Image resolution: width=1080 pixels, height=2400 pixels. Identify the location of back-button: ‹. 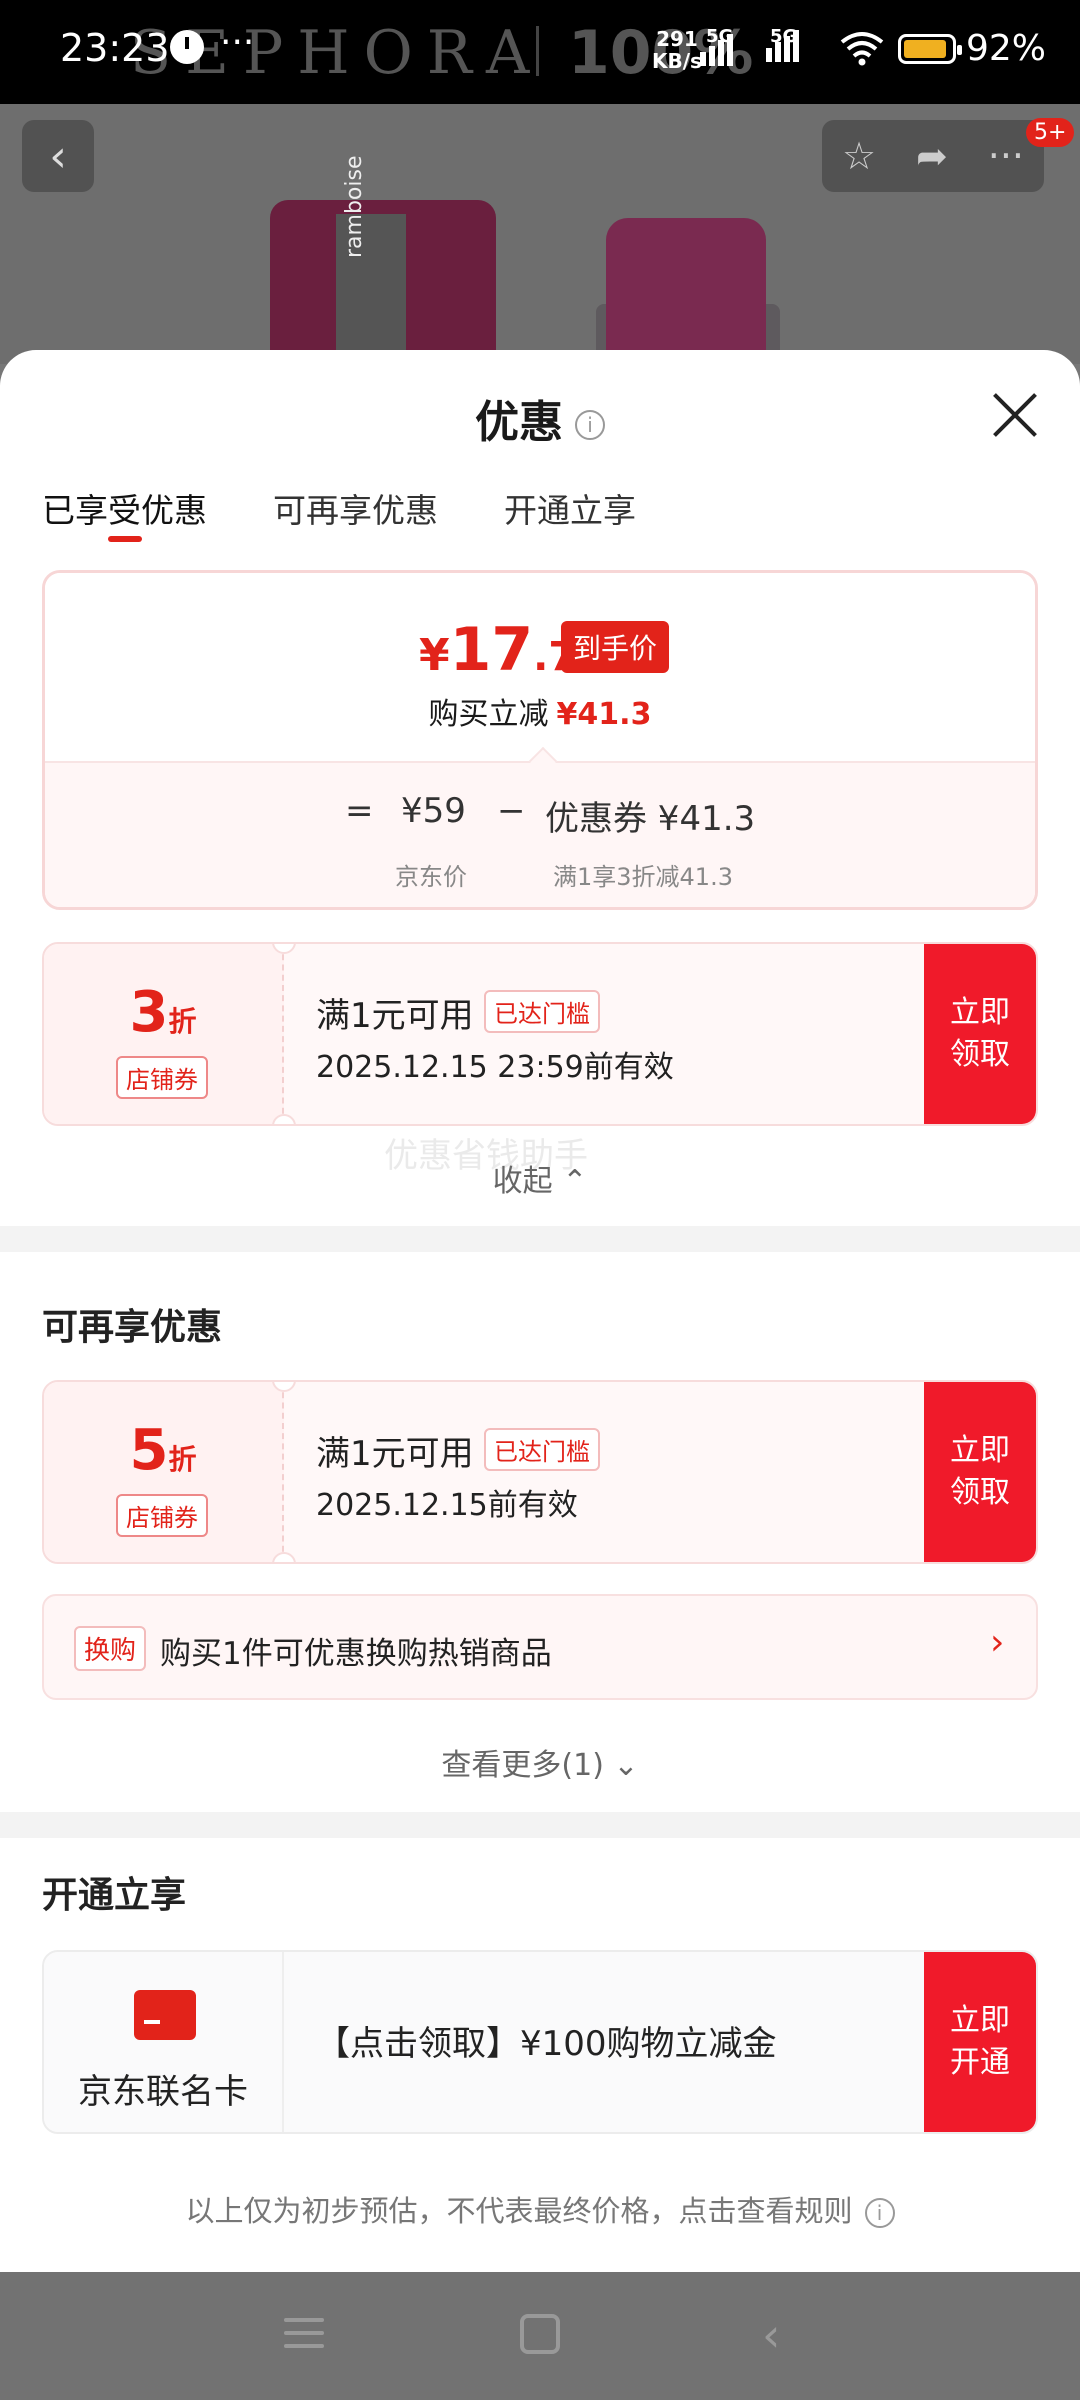
(58, 156).